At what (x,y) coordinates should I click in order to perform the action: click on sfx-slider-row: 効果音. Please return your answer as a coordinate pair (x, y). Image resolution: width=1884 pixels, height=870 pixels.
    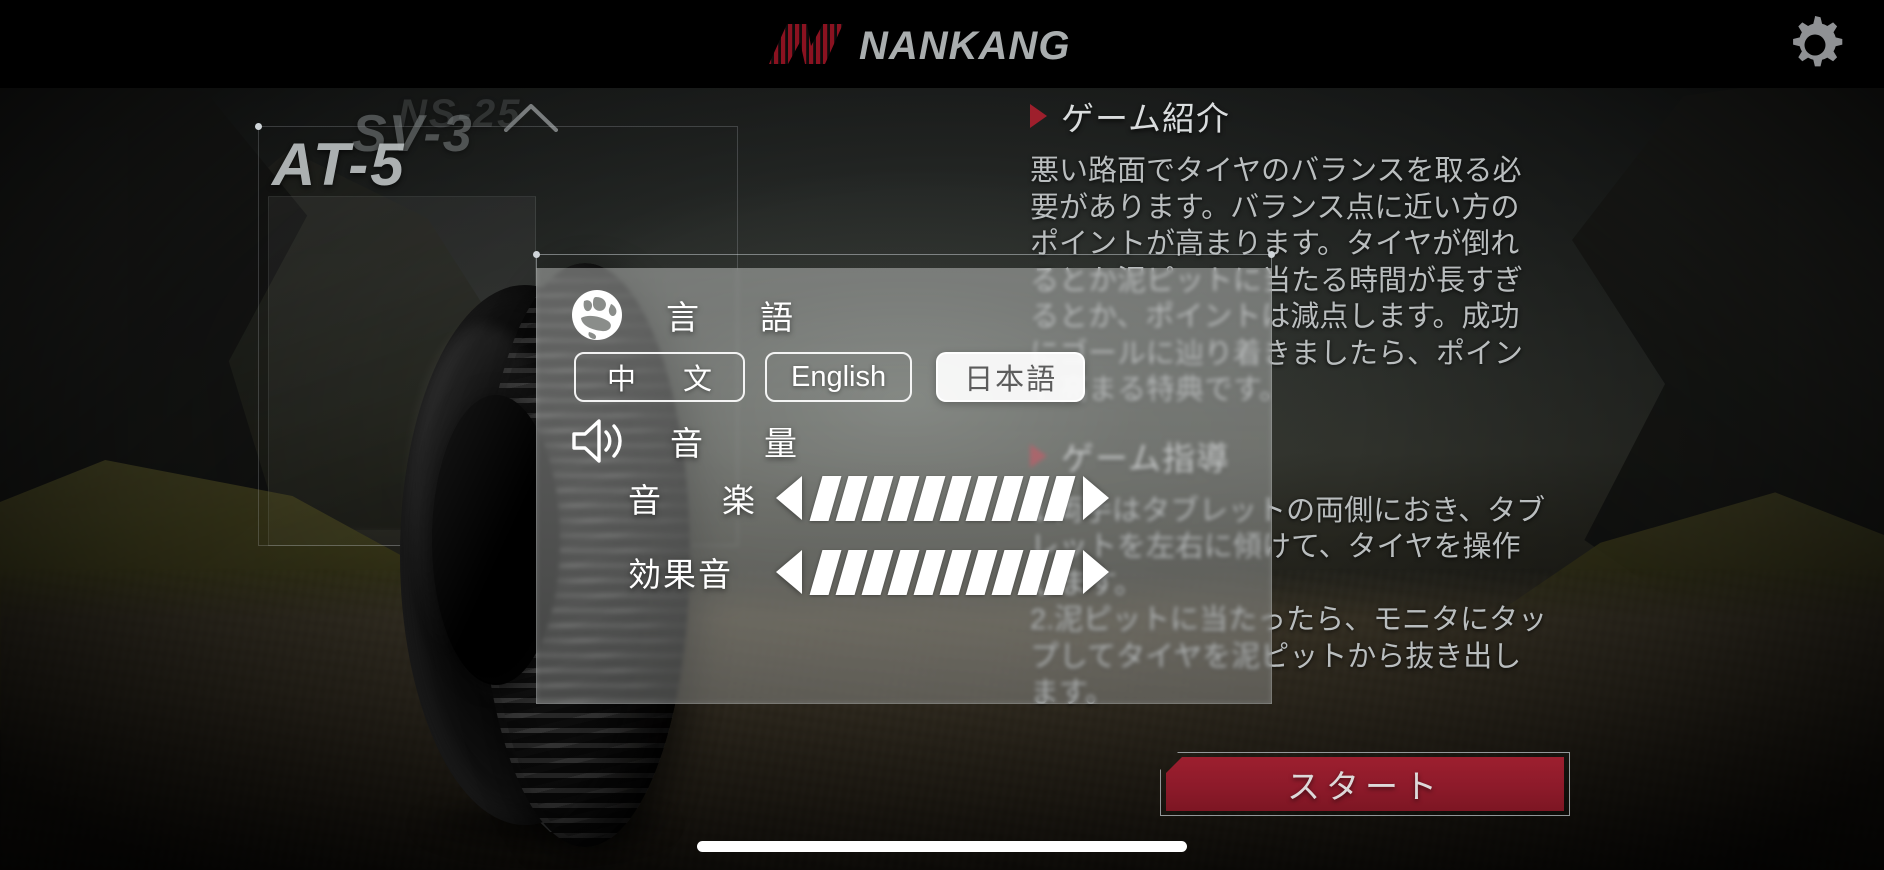
    Looking at the image, I should click on (868, 572).